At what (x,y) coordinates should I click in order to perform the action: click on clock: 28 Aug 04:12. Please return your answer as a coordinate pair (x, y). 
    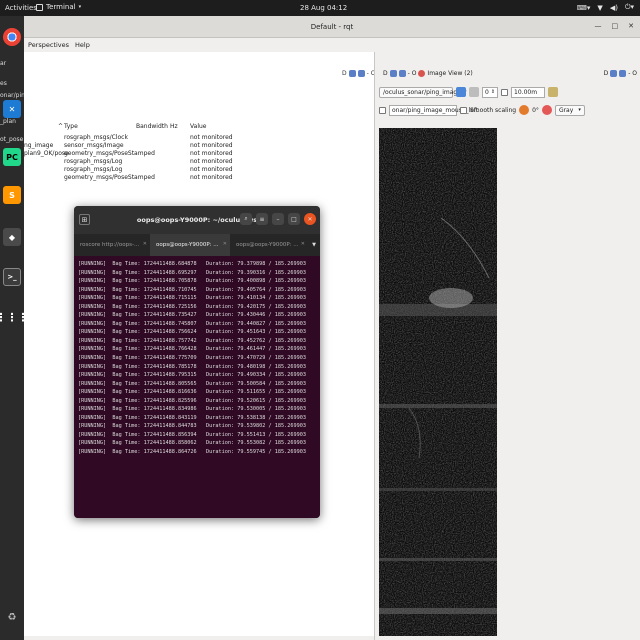
    Looking at the image, I should click on (323, 8).